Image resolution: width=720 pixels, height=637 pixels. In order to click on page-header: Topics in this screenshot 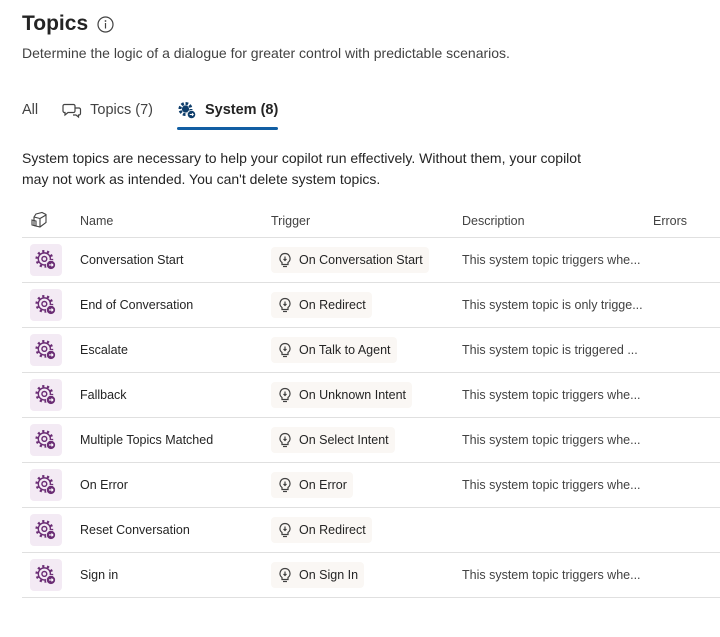, I will do `click(68, 24)`.